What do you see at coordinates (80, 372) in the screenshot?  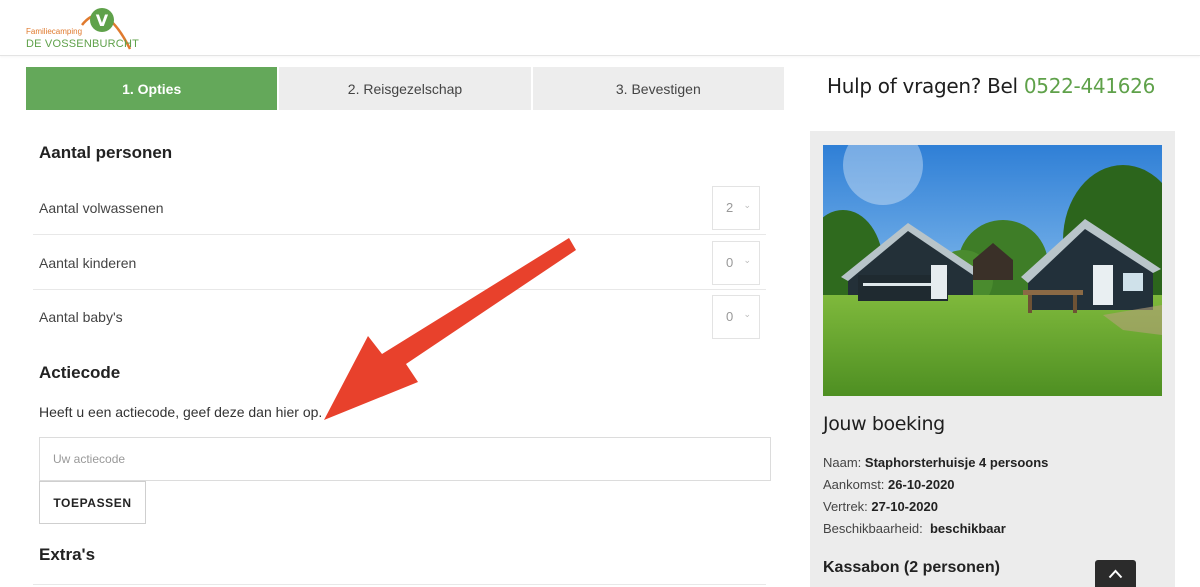 I see `promo-heading: Actiecode` at bounding box center [80, 372].